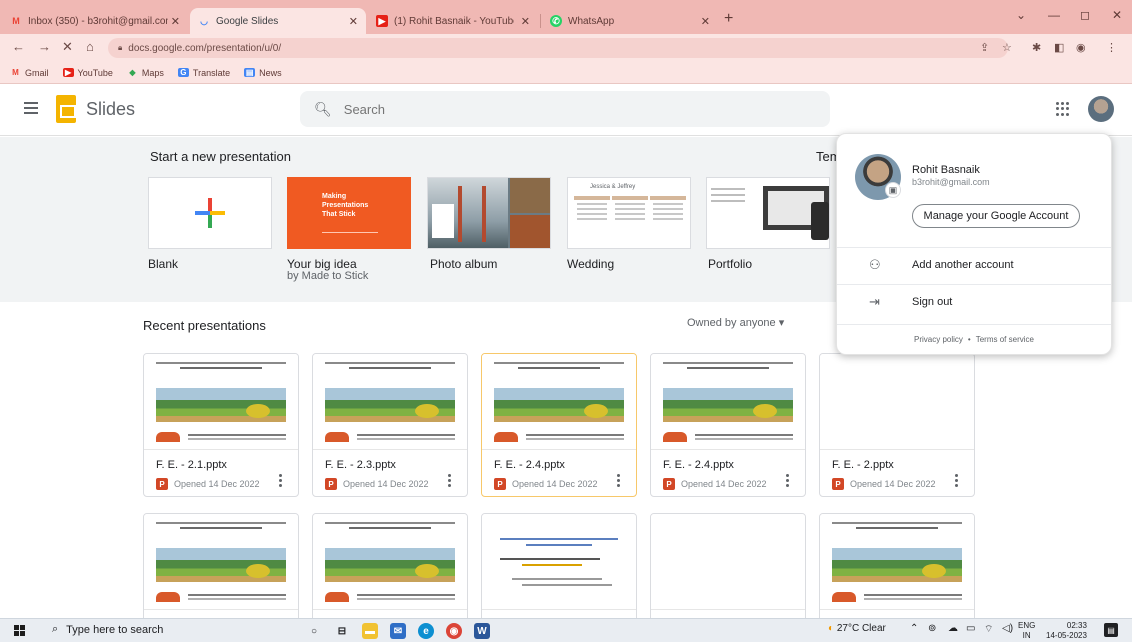 The height and width of the screenshot is (642, 1132). Describe the element at coordinates (1117, 15) in the screenshot. I see `close-window-button: ✕` at that location.